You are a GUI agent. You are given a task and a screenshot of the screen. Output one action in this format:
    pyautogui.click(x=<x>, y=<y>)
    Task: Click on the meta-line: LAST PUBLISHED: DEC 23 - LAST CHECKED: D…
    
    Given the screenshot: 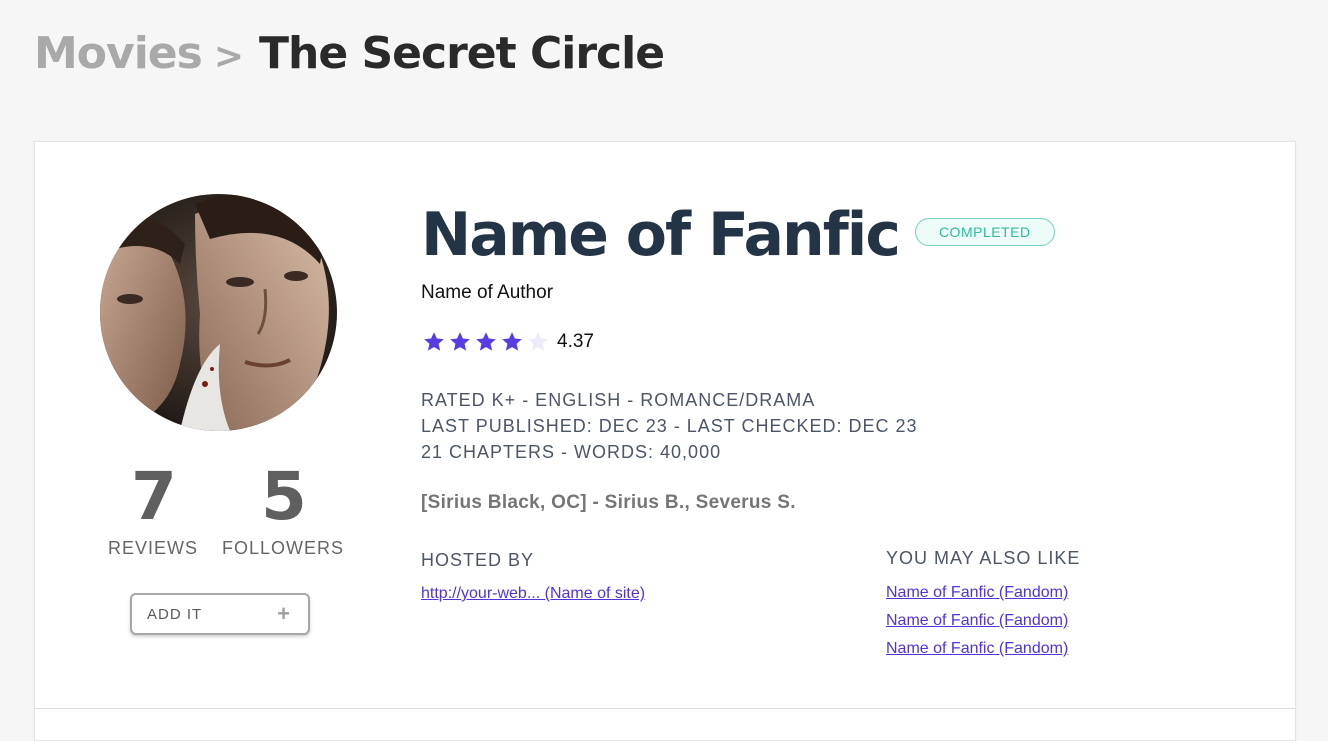 What is the action you would take?
    pyautogui.click(x=669, y=426)
    